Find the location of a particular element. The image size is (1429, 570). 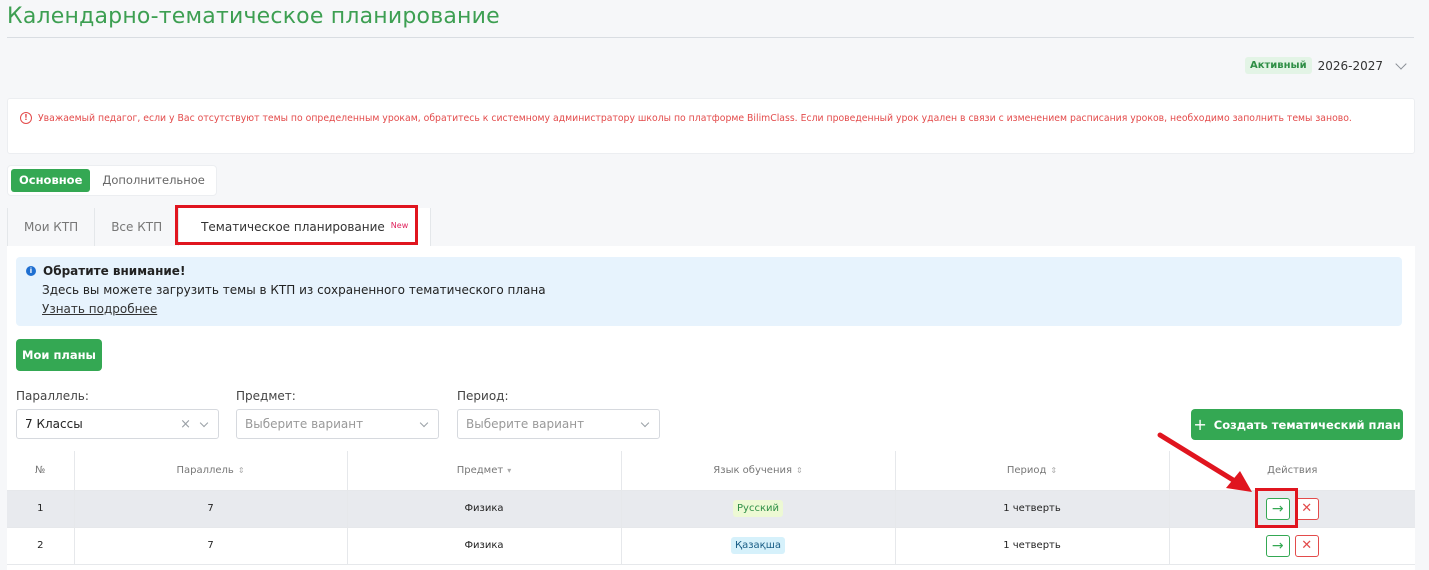

page-title: Календарно-тематическое планирование is located at coordinates (253, 16).